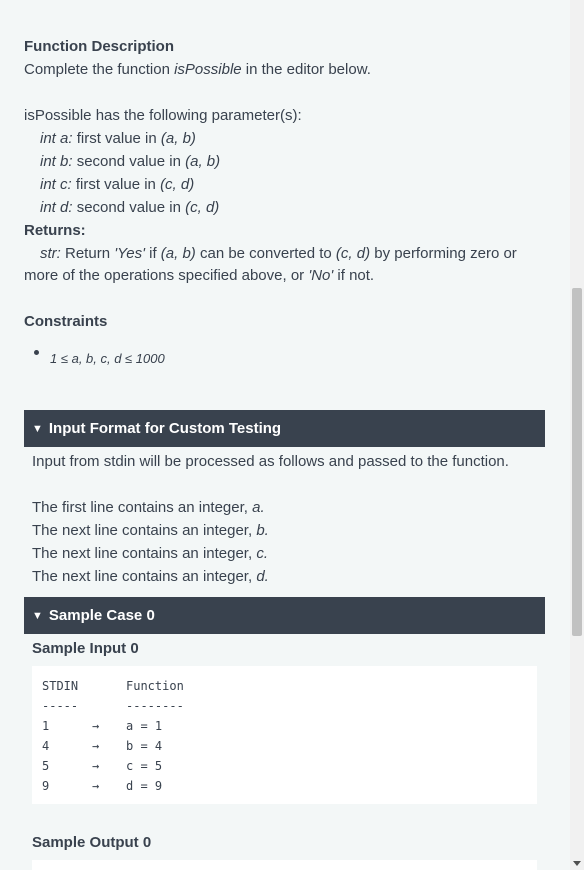 This screenshot has height=870, width=584. I want to click on function-value: c = 5, so click(144, 766).